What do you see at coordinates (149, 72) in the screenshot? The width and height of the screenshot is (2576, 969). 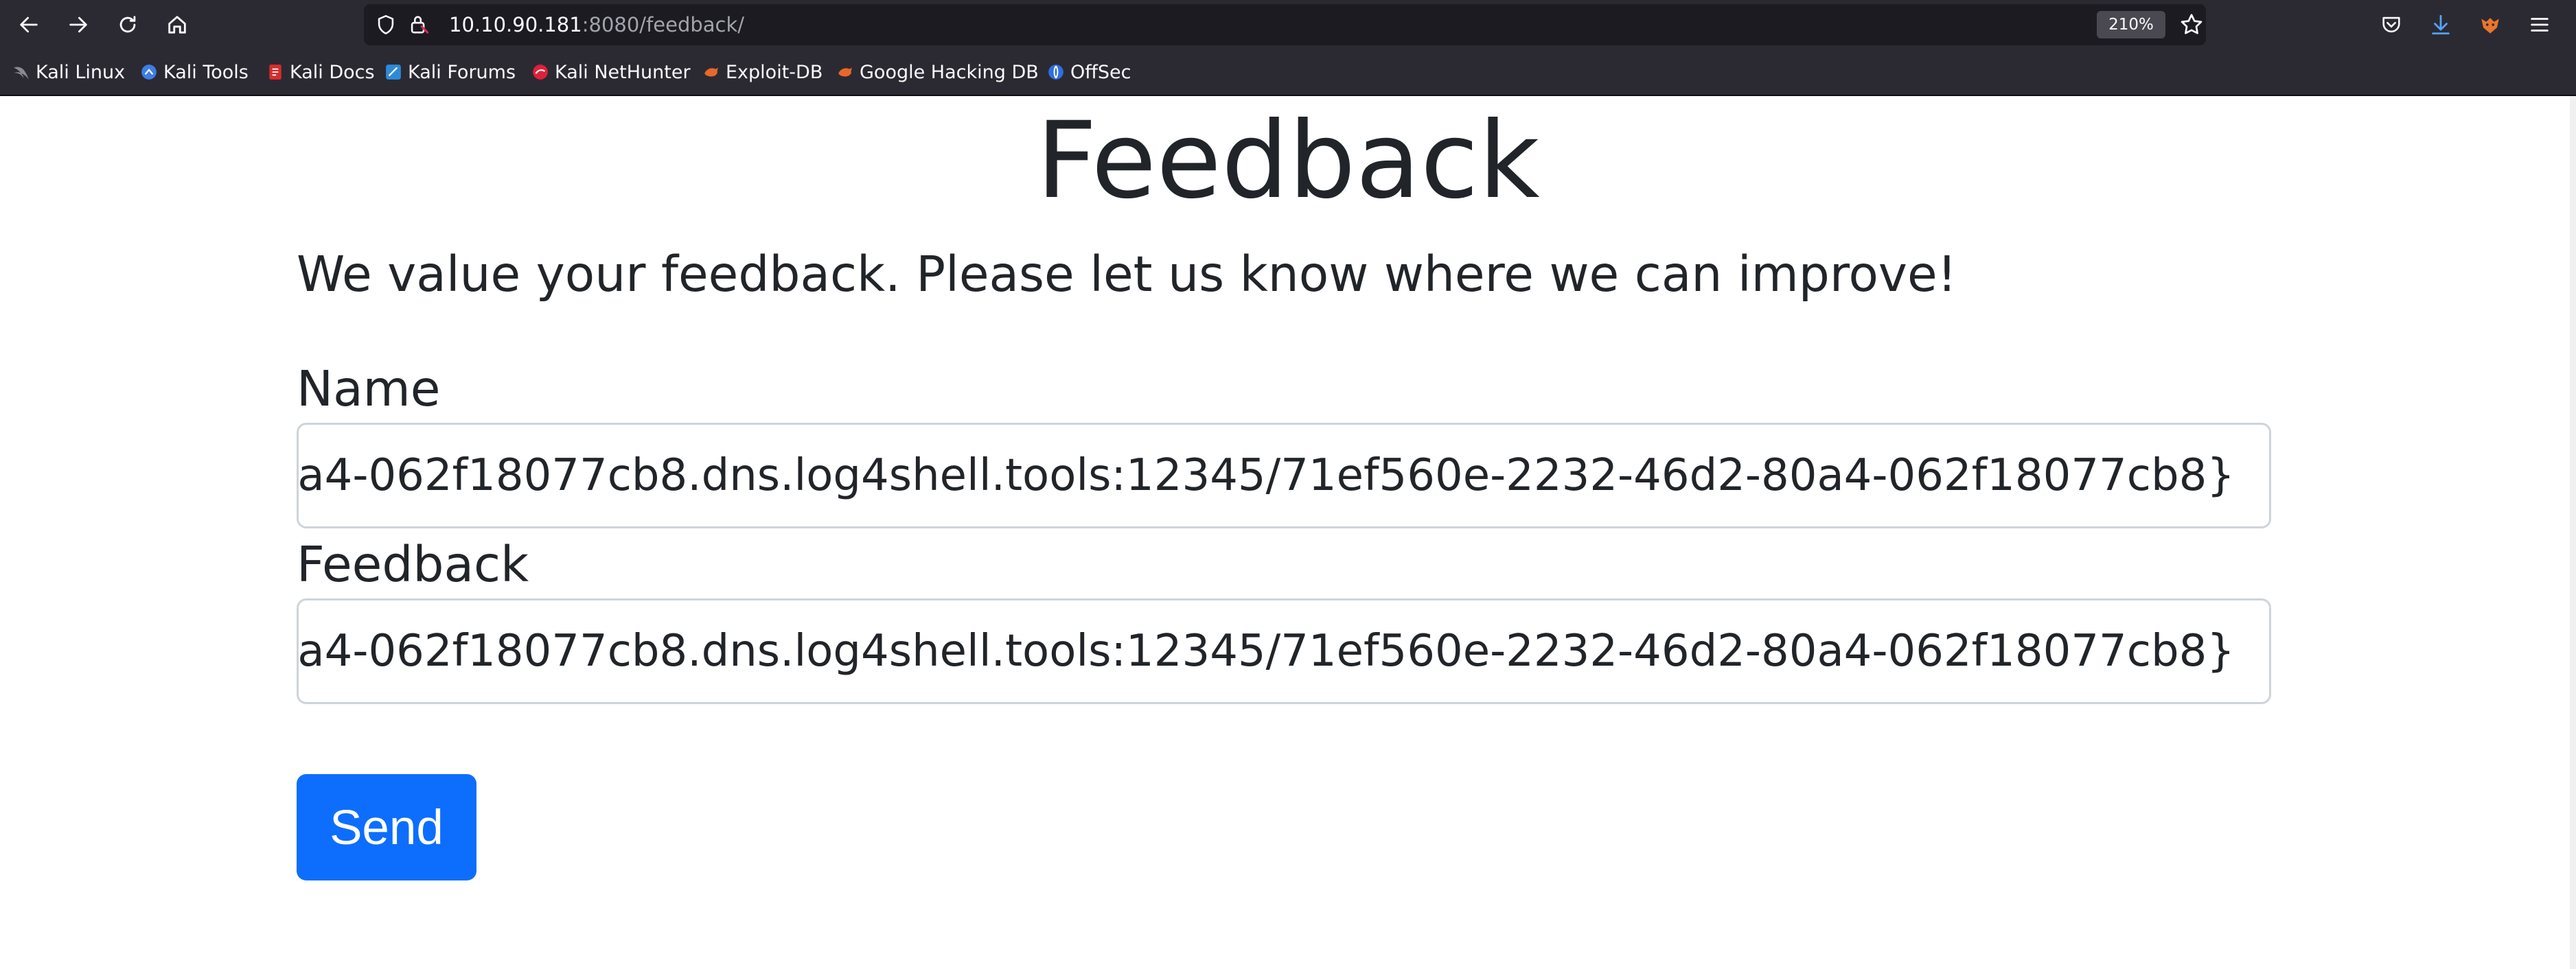 I see `kali-tools-icon` at bounding box center [149, 72].